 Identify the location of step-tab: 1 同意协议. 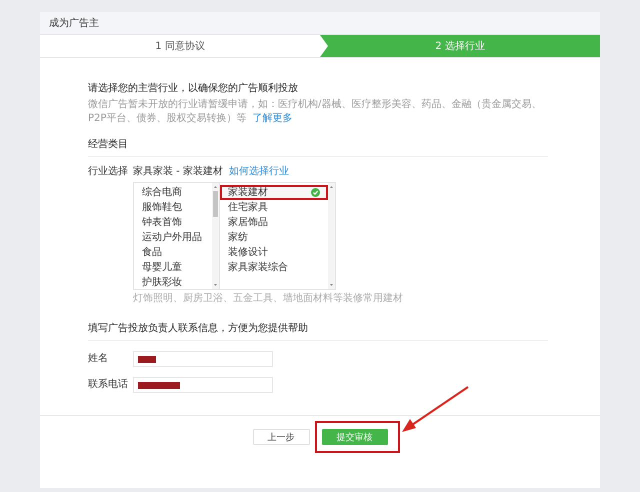
(180, 46).